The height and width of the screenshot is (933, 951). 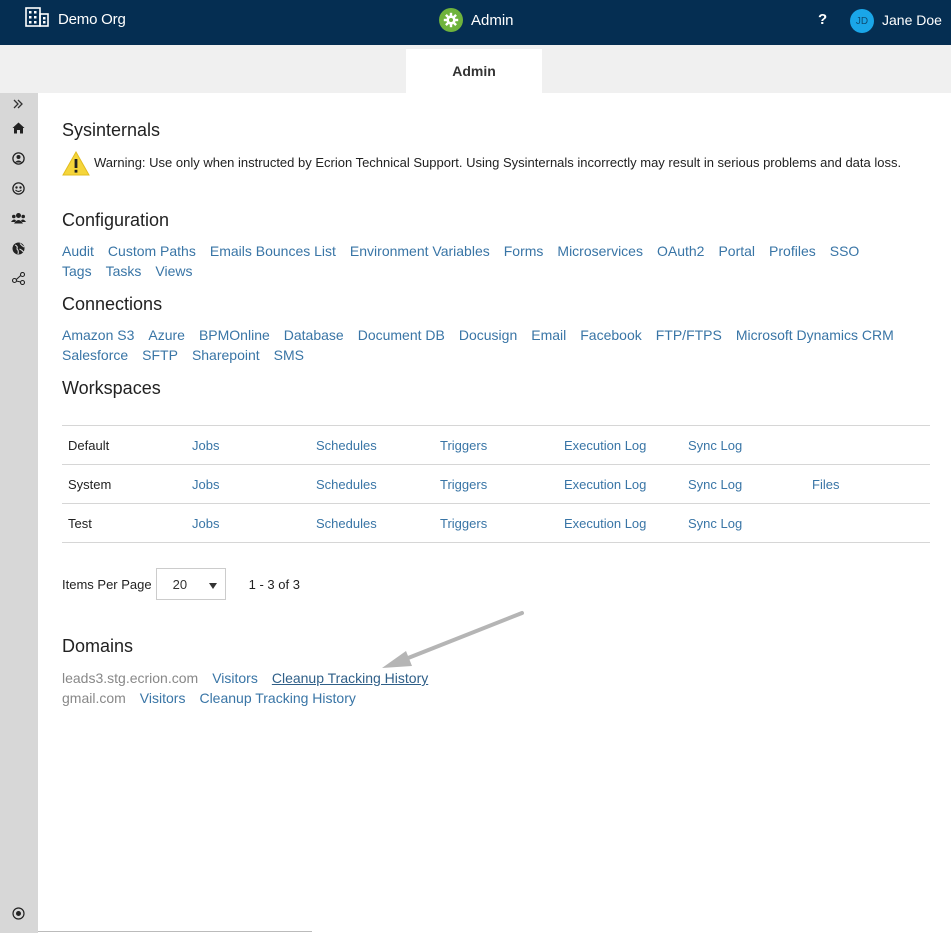 What do you see at coordinates (166, 335) in the screenshot?
I see `link-azure: Azure` at bounding box center [166, 335].